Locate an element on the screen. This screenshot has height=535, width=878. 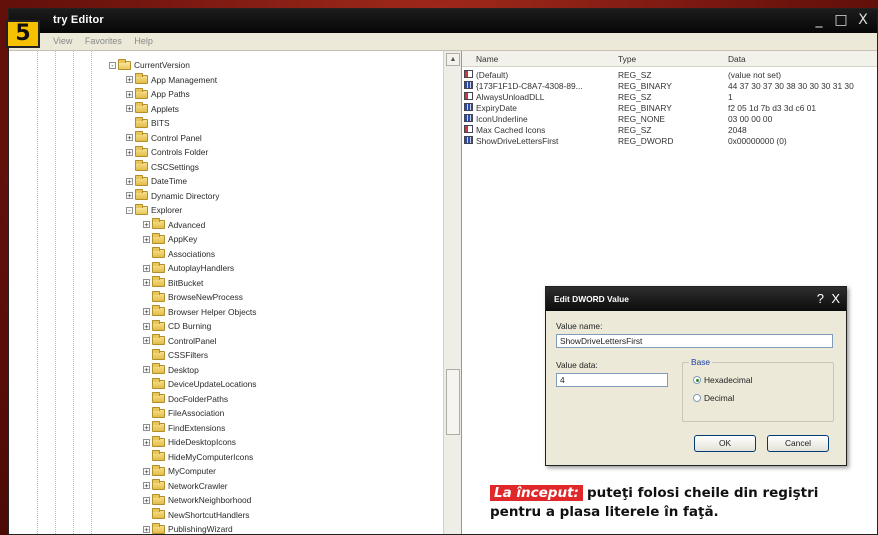
tree-node: + BitBucket is located at coordinates (173, 283).